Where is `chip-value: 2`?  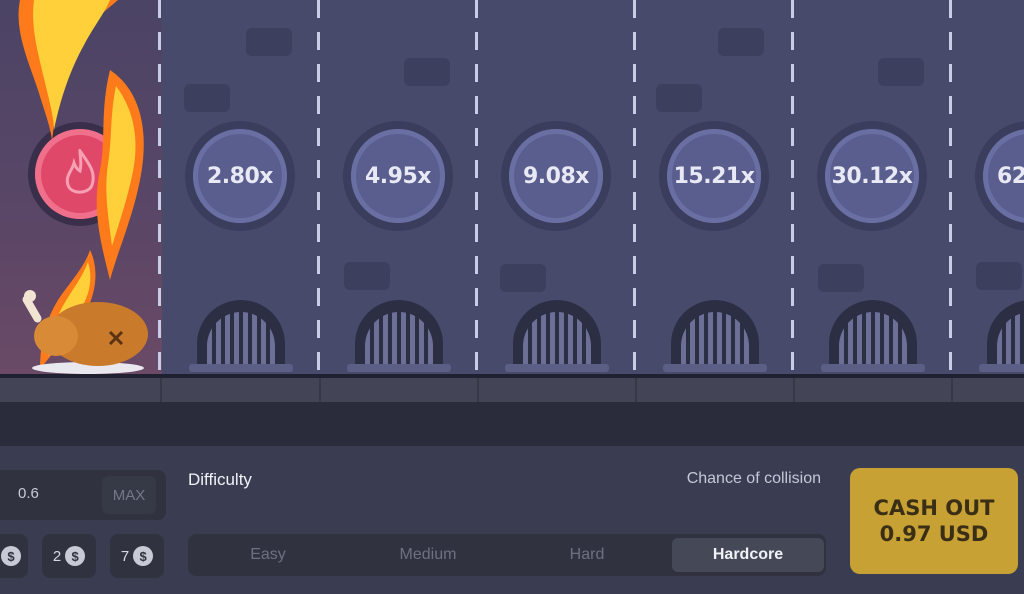
chip-value: 2 is located at coordinates (57, 556).